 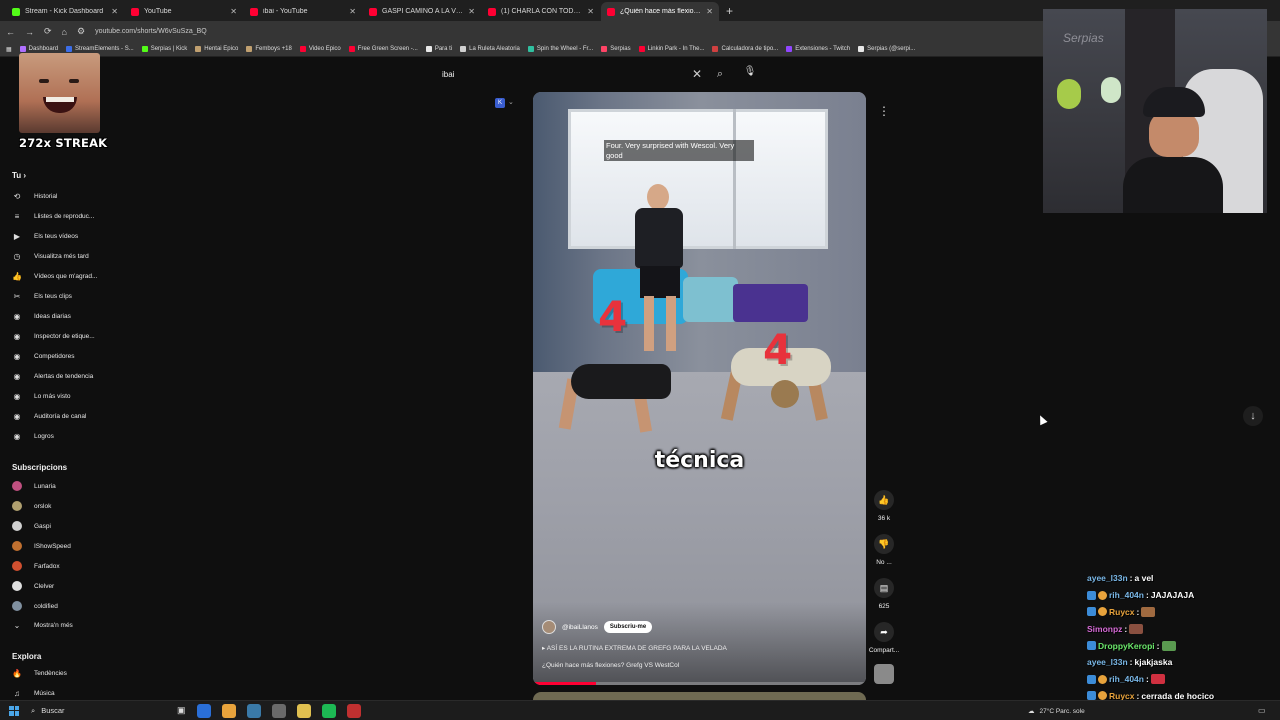 What do you see at coordinates (303, 11) in the screenshot?
I see `browser-tab: ibai - YouTube ✕` at bounding box center [303, 11].